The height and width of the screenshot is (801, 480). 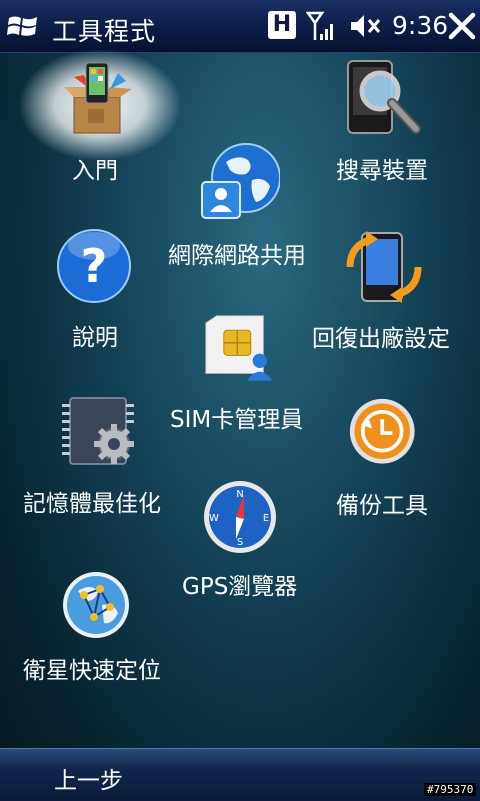 What do you see at coordinates (95, 171) in the screenshot?
I see `app-label: 入門` at bounding box center [95, 171].